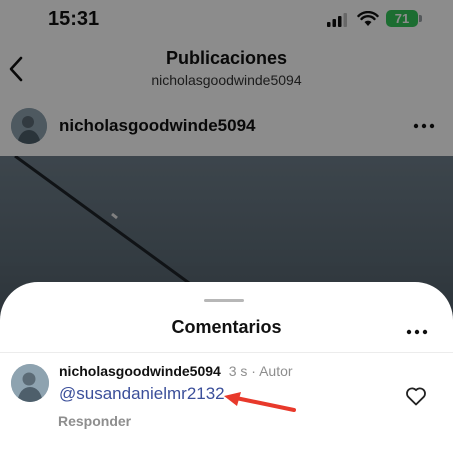 This screenshot has height=465, width=453. What do you see at coordinates (226, 327) in the screenshot?
I see `sheet-title: Comentarios` at bounding box center [226, 327].